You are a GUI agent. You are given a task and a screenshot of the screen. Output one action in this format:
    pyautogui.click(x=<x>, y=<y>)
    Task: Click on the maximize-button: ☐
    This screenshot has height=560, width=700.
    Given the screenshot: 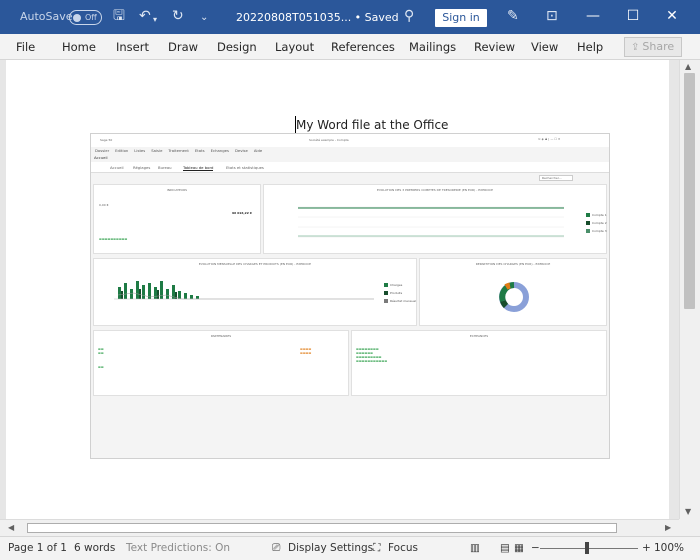 What is the action you would take?
    pyautogui.click(x=633, y=16)
    